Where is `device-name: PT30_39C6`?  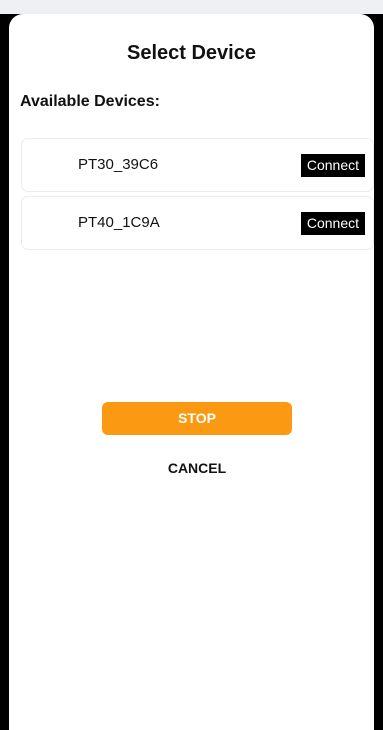 device-name: PT30_39C6 is located at coordinates (118, 164).